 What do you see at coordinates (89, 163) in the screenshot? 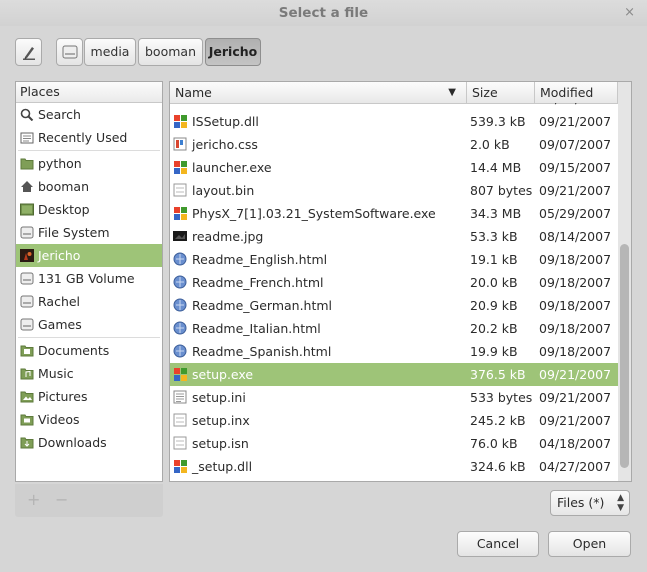
I see `place-python: python` at bounding box center [89, 163].